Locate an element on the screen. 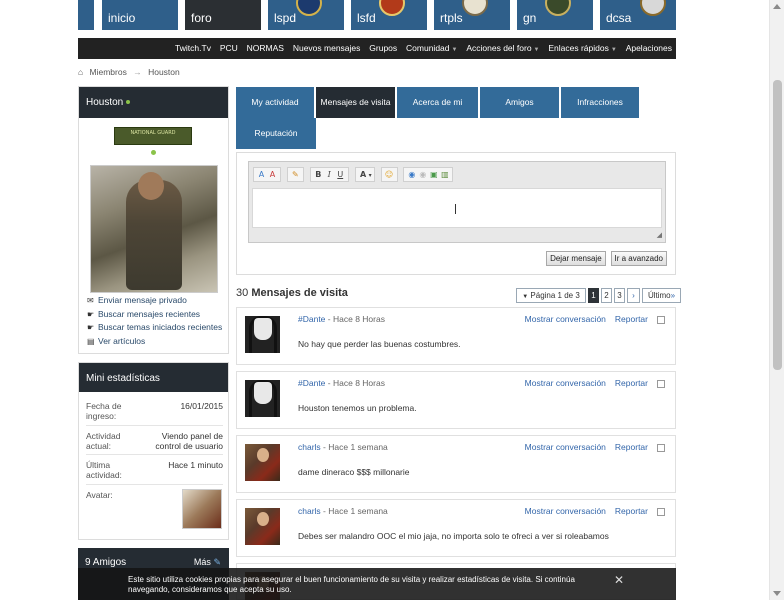 This screenshot has height=600, width=784. nav-pcu: PCU is located at coordinates (229, 48).